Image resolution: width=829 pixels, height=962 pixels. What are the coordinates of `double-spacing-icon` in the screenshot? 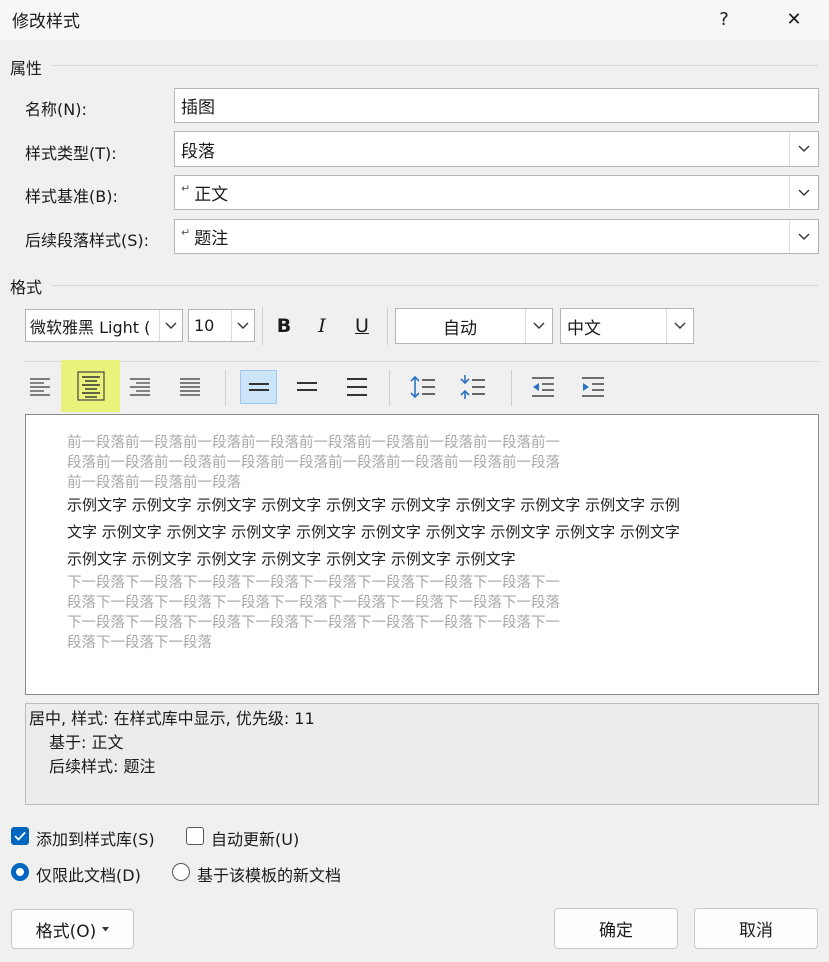 It's located at (357, 387).